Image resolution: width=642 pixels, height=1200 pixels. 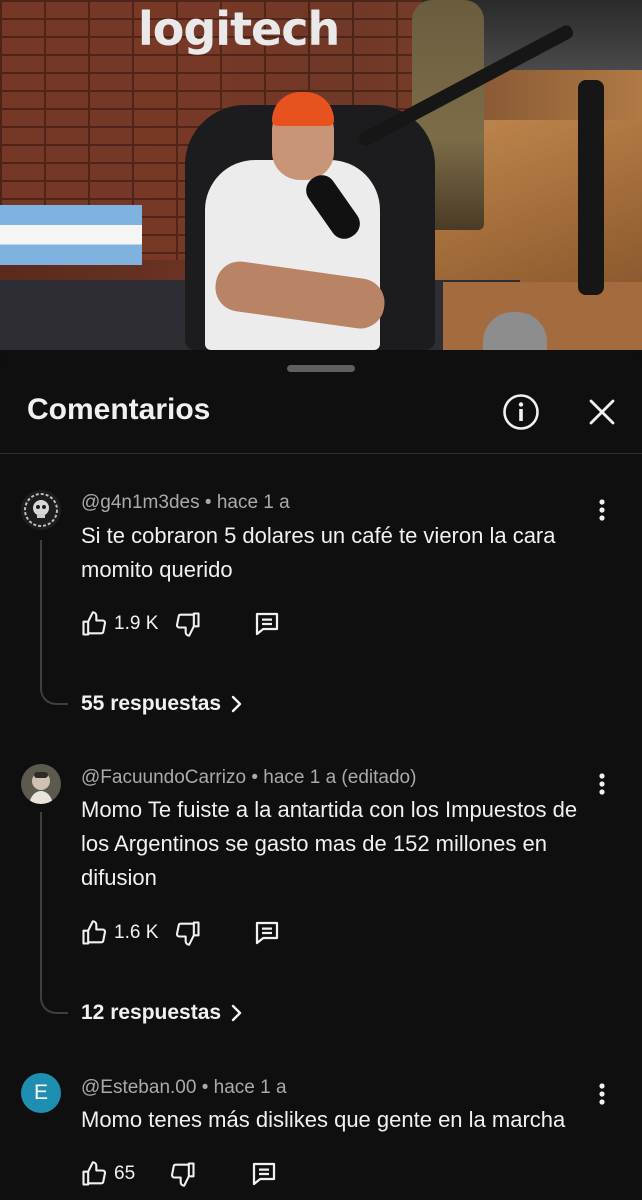 I want to click on comment-meta: @Esteban.00 • hace 1 a, so click(x=184, y=1087).